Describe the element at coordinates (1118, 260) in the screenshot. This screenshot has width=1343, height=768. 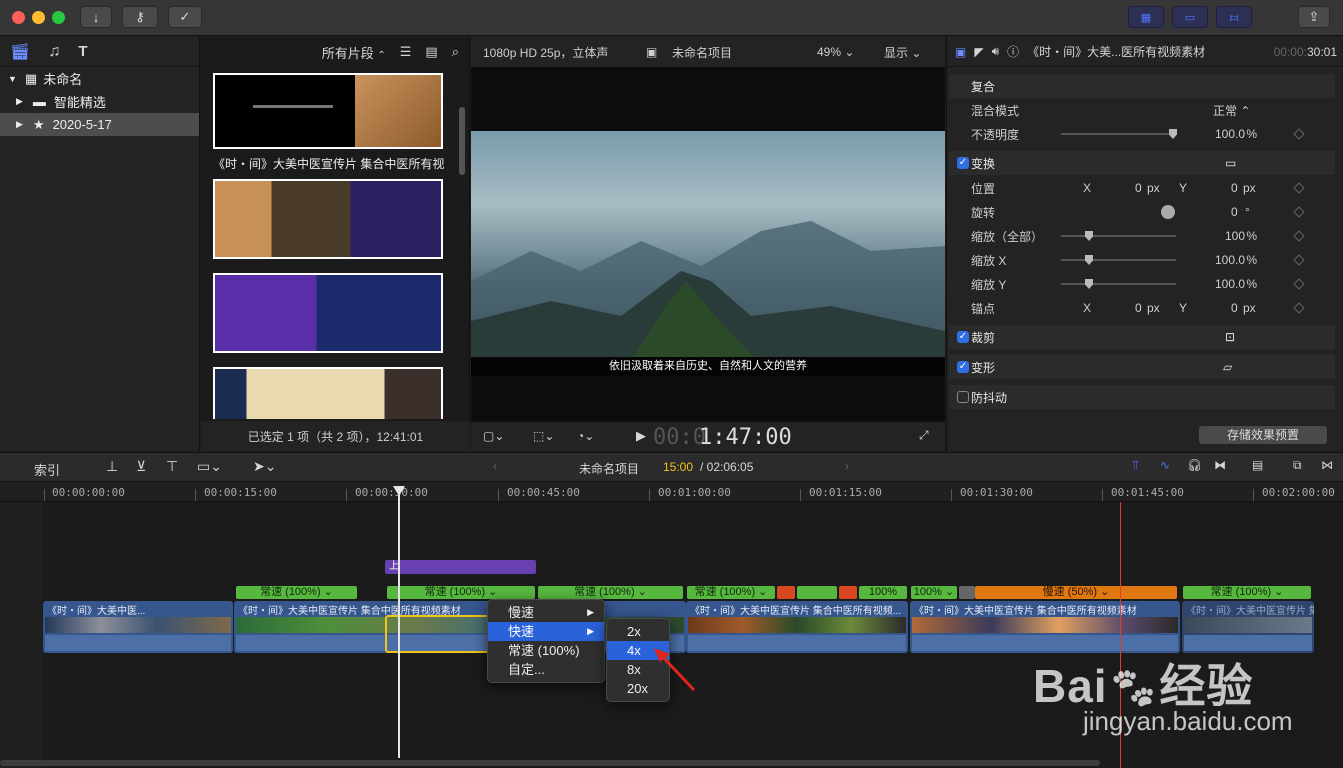
I see `scale-x-slider` at that location.